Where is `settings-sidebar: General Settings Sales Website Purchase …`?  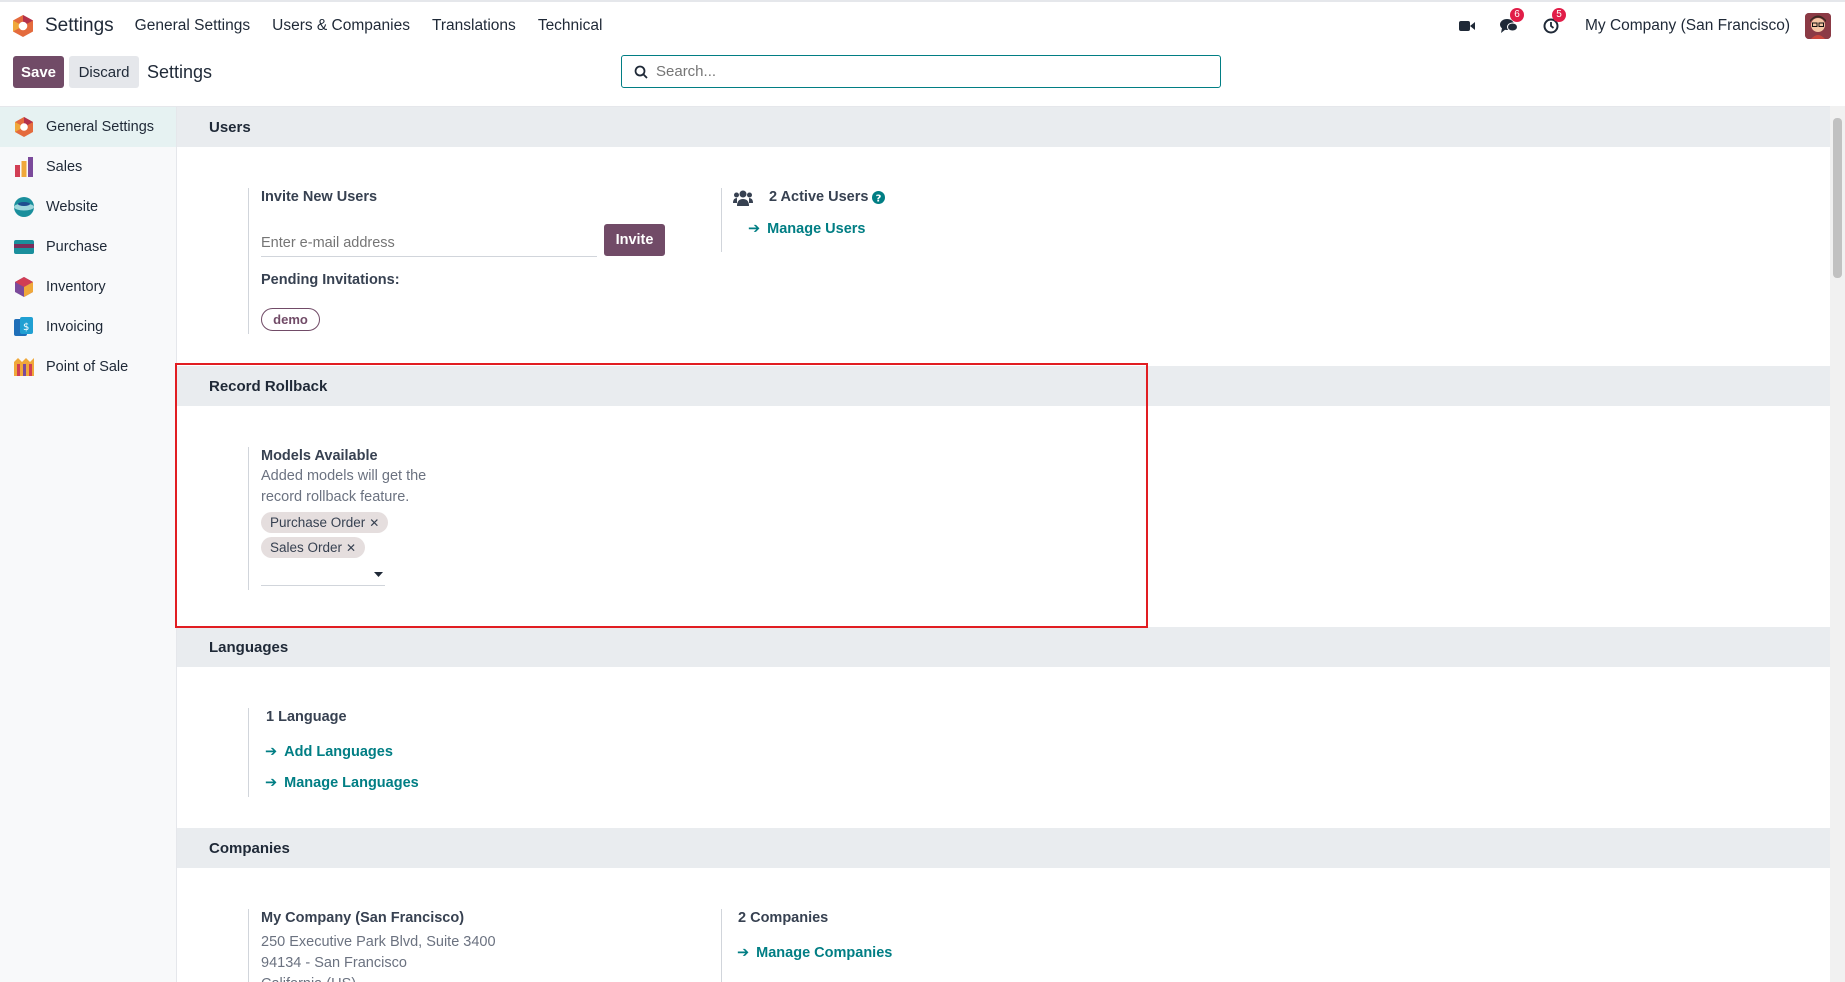
settings-sidebar: General Settings Sales Website Purchase … is located at coordinates (88, 544).